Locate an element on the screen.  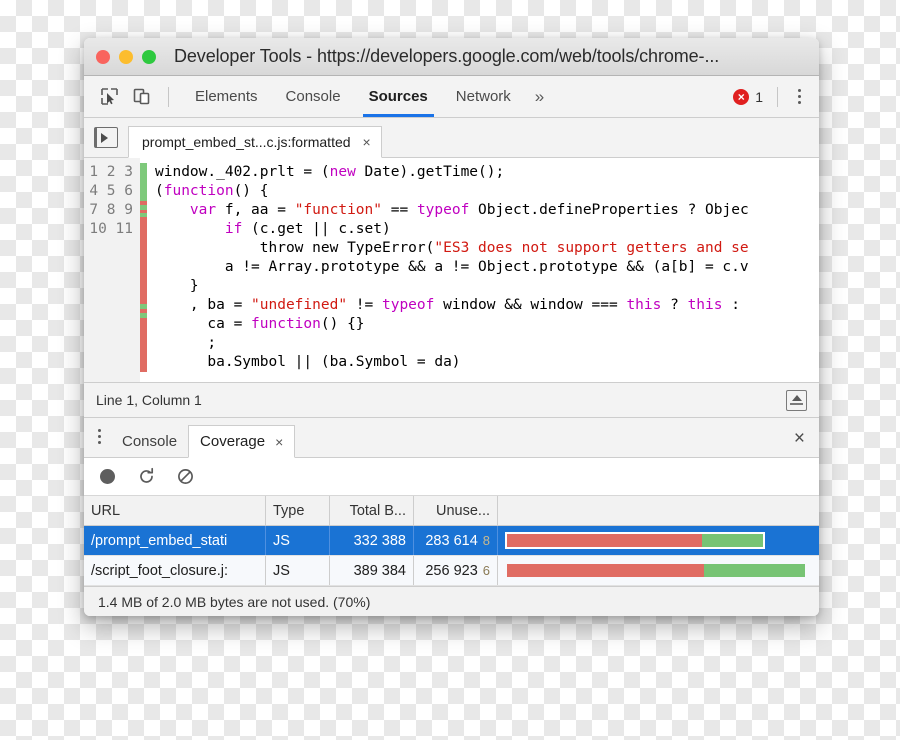
tab-elements: Elements is located at coordinates (226, 96).